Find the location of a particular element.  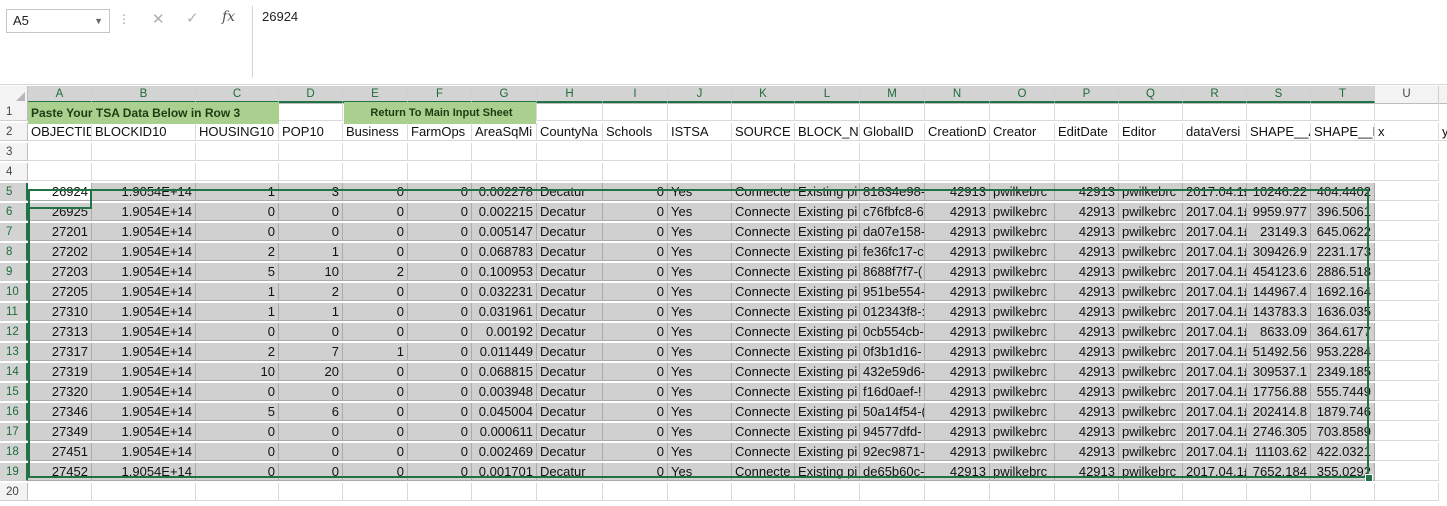

data-cell: de65b60c- is located at coordinates (892, 472).